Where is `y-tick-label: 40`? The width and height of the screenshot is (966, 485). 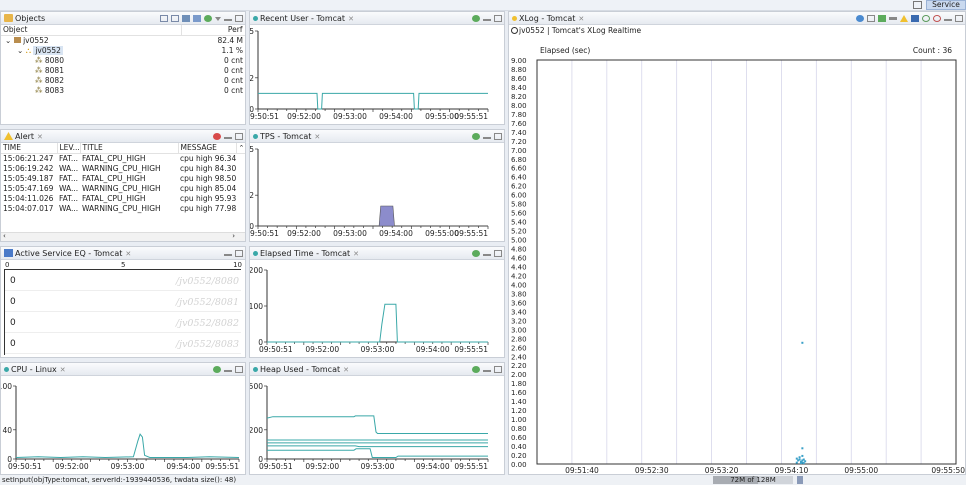 y-tick-label: 40 is located at coordinates (7, 430).